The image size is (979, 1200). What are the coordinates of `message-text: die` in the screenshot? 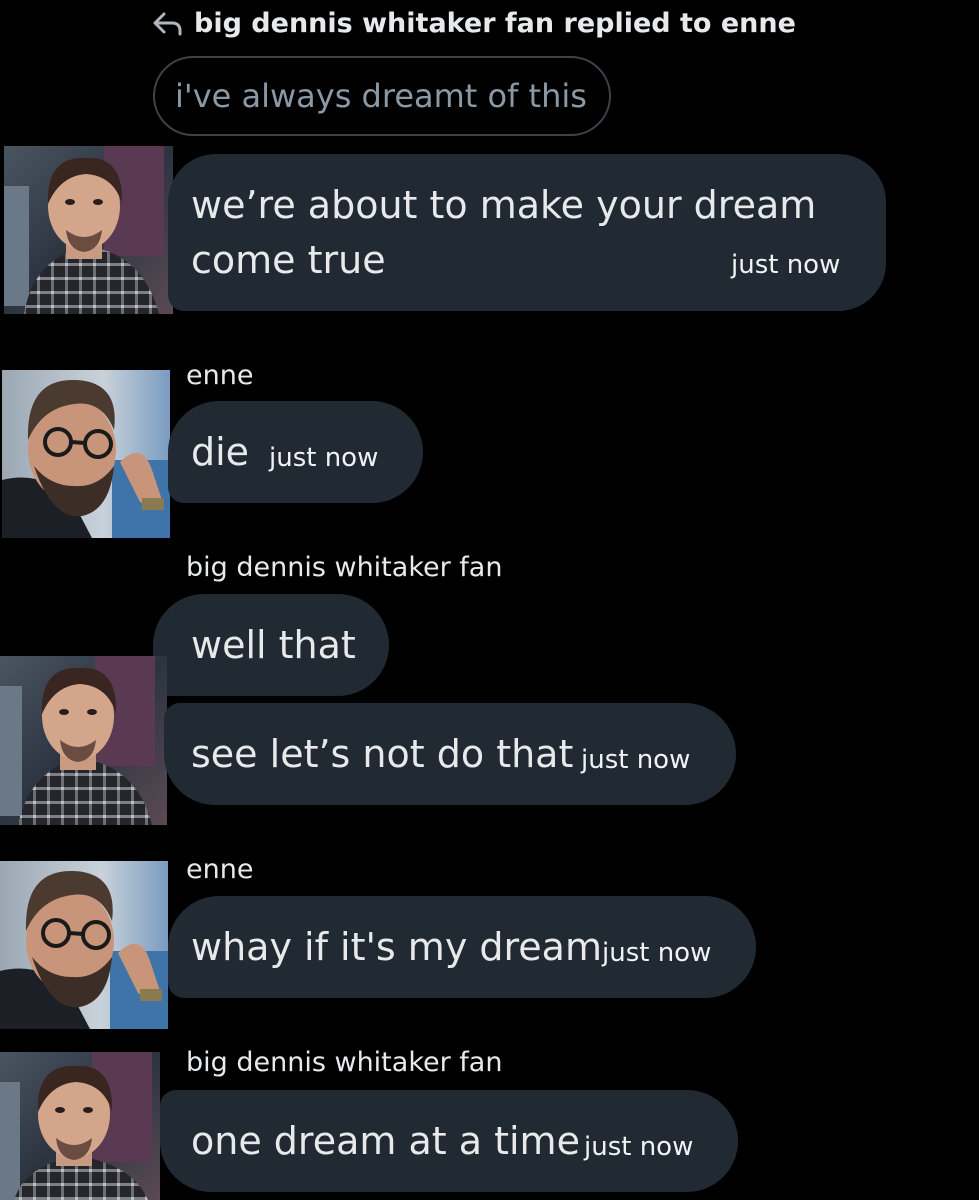 It's located at (220, 452).